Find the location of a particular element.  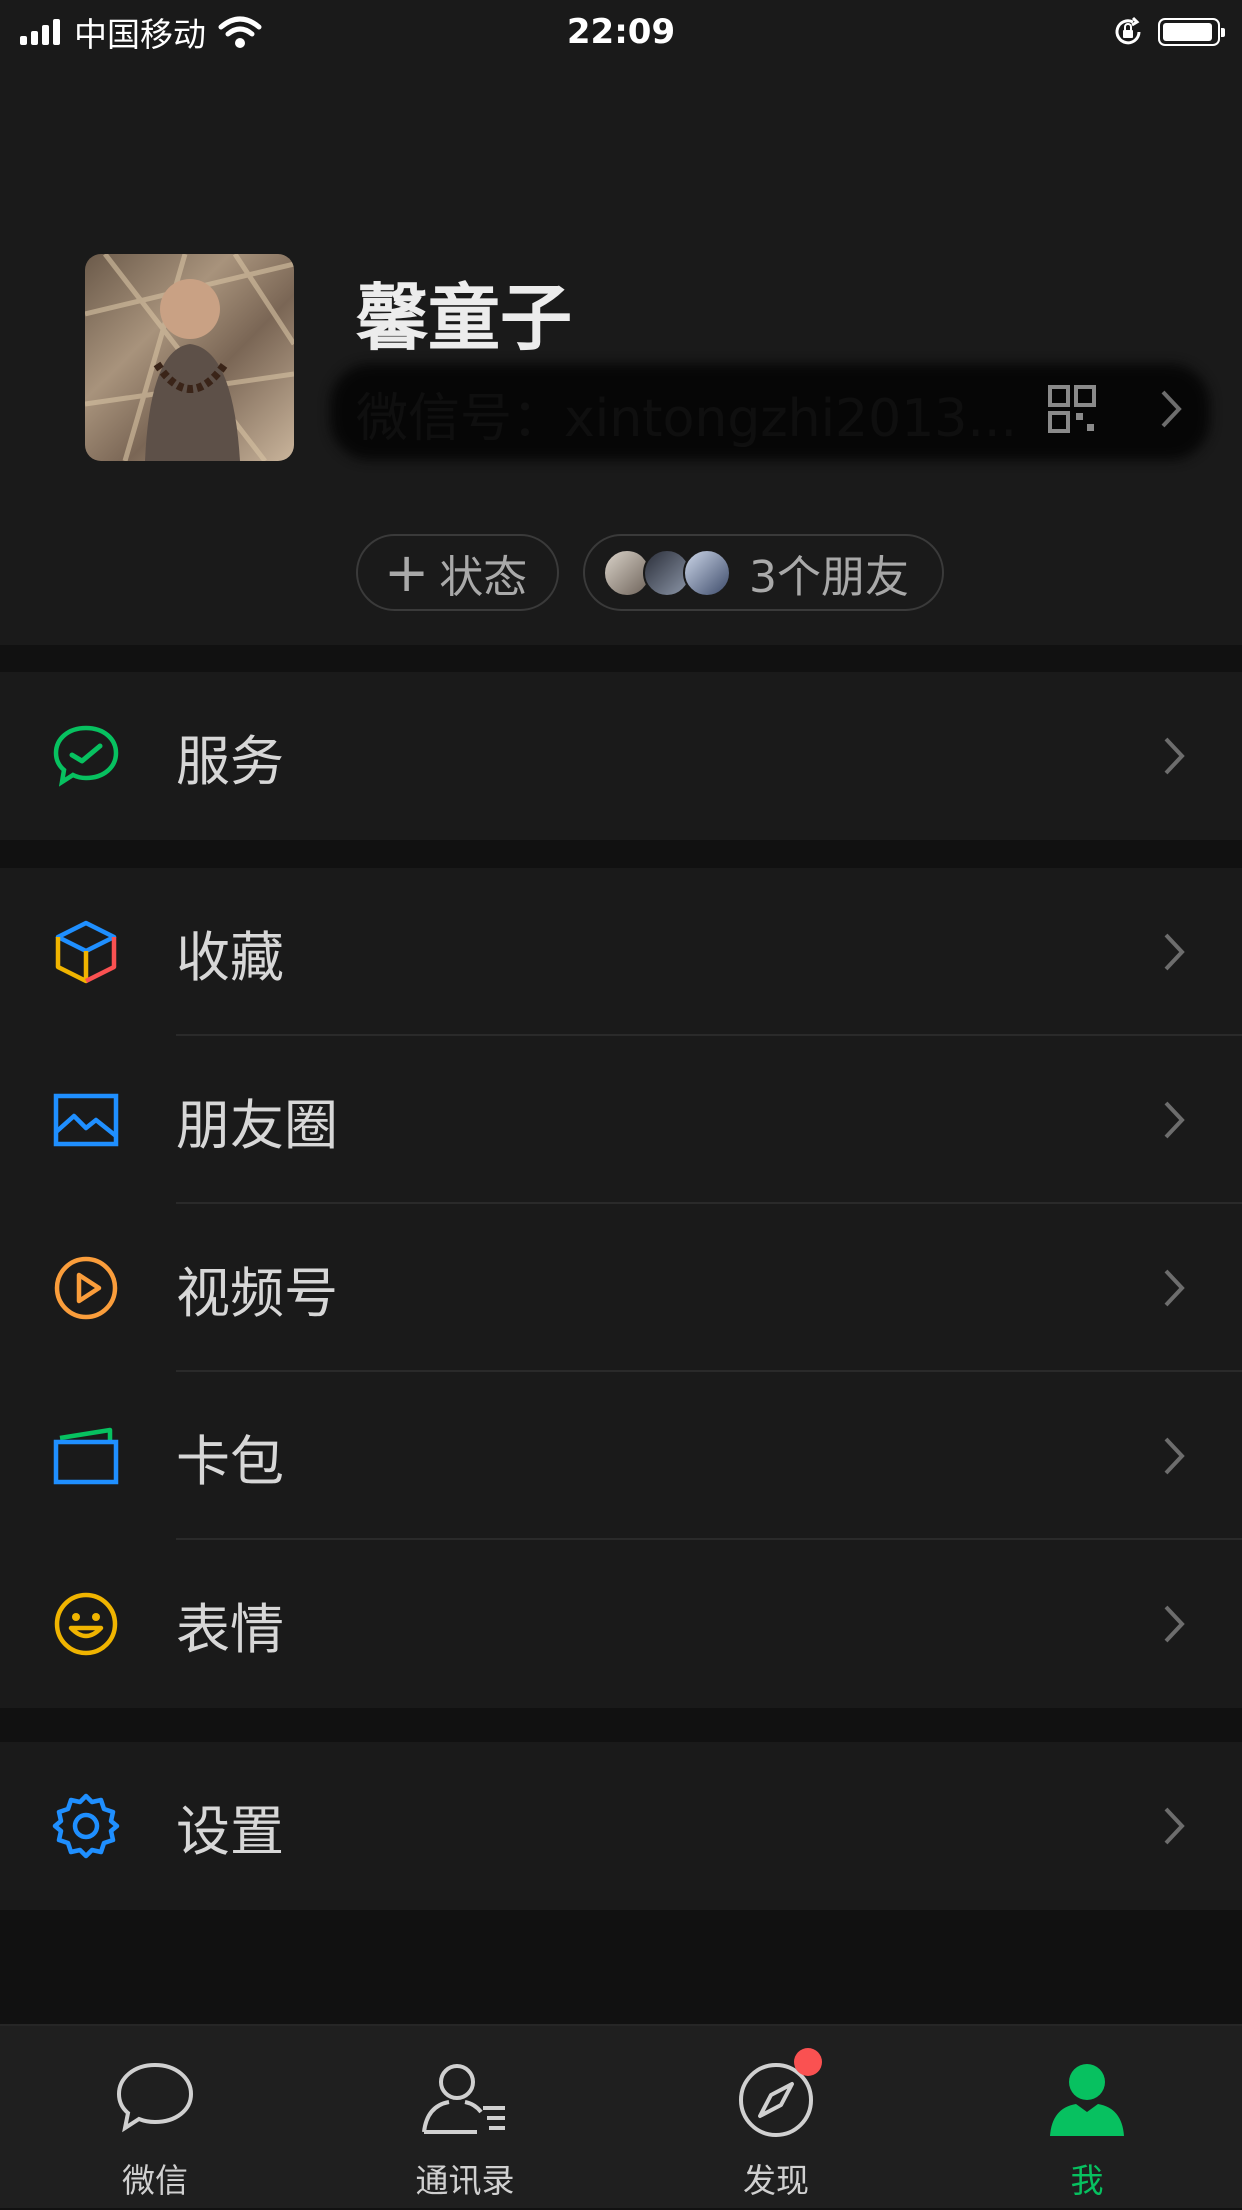

tab-label: 微信 is located at coordinates (155, 2180).